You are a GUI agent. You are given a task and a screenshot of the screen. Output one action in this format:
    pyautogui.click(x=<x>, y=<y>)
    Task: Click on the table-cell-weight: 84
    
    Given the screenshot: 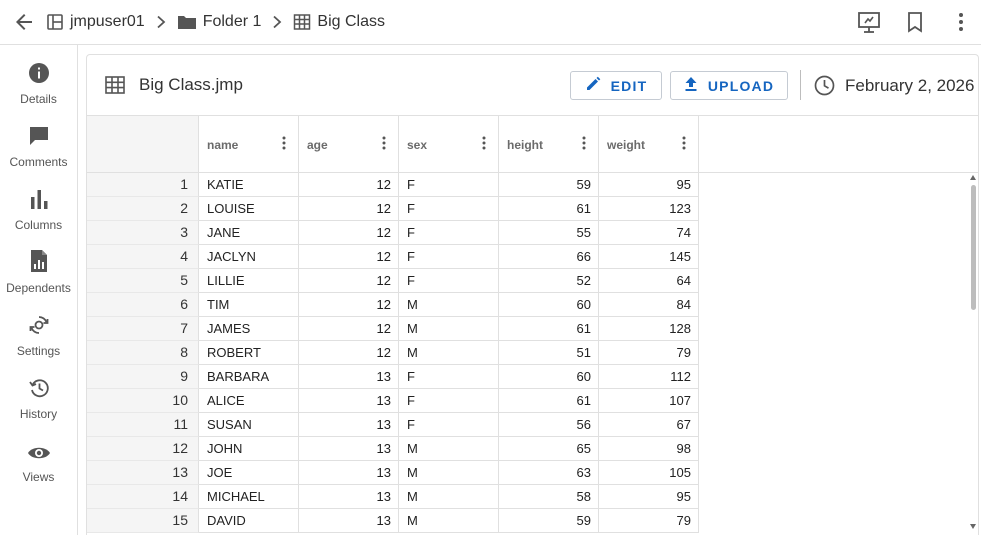 What is the action you would take?
    pyautogui.click(x=649, y=305)
    